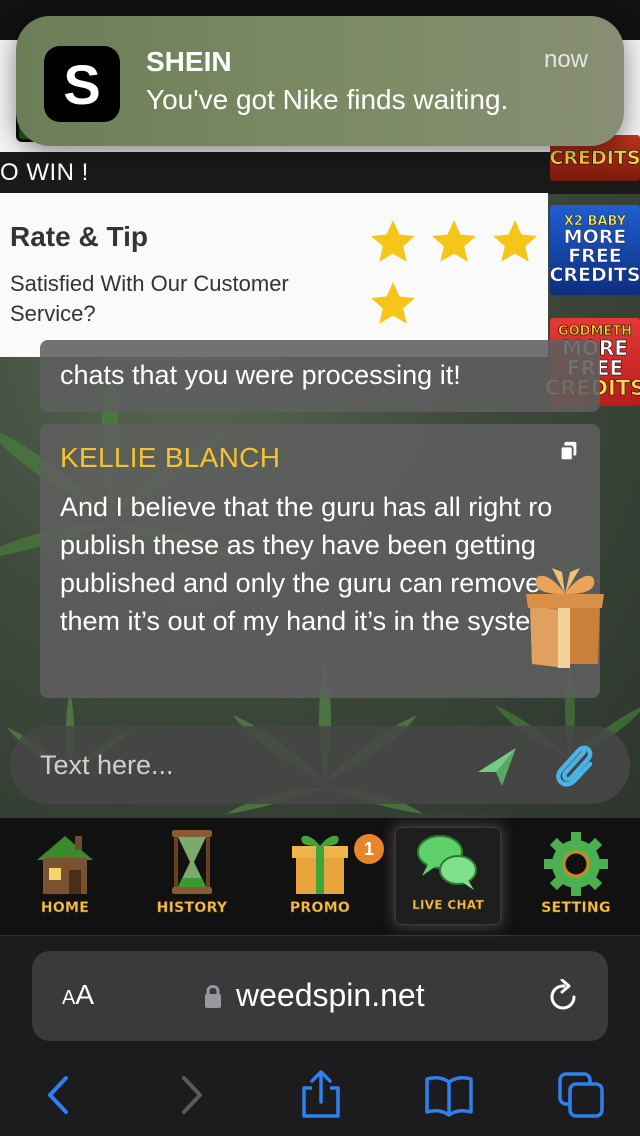 The height and width of the screenshot is (1136, 640). Describe the element at coordinates (448, 905) in the screenshot. I see `nav-label: LIVE CHAT` at that location.